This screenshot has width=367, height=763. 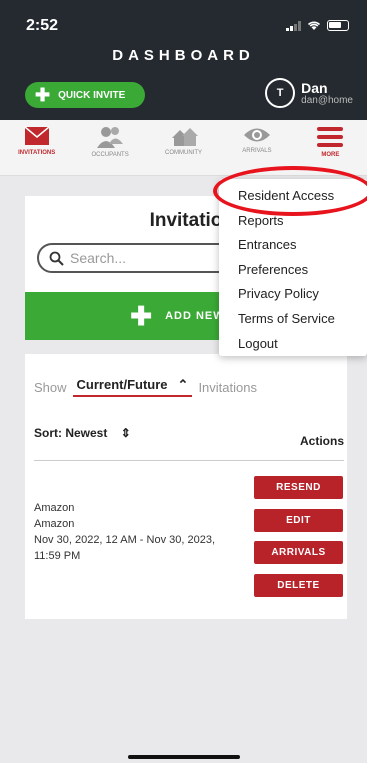 I want to click on sort-select: Sort: Newest ⇕, so click(x=82, y=433).